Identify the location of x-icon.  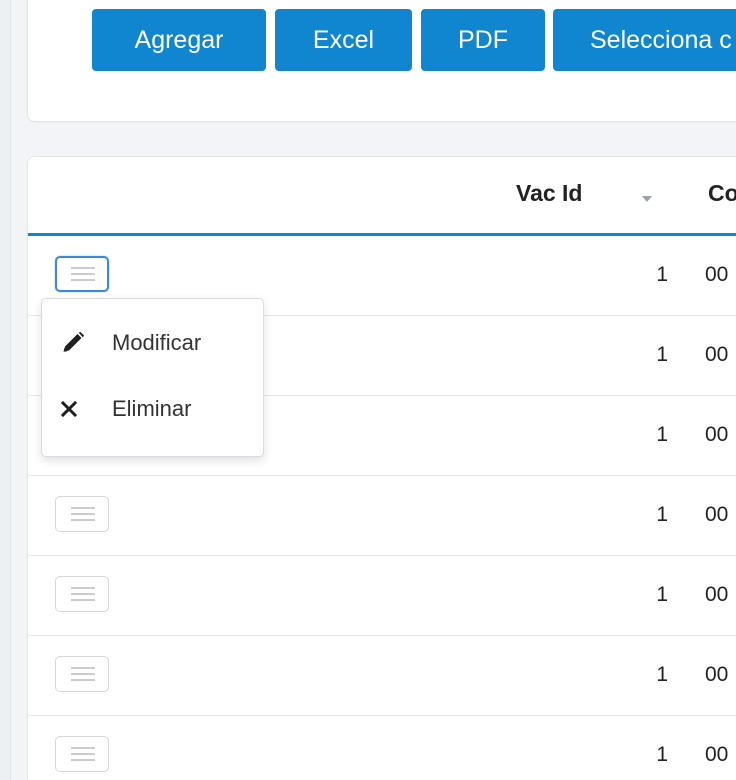
(69, 409).